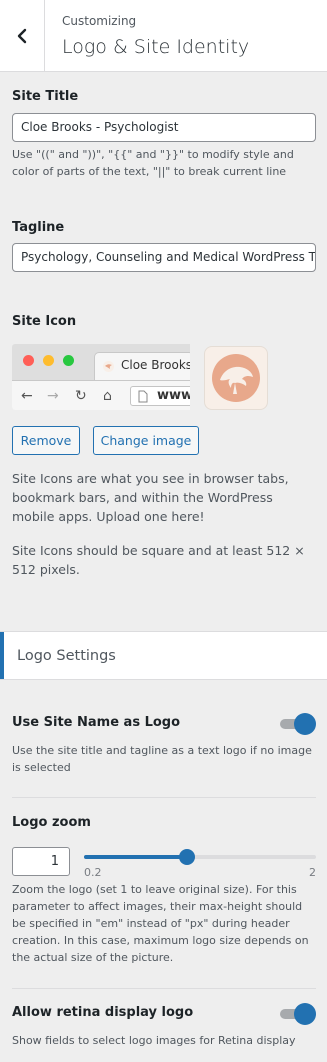  I want to click on browser-toolbar: ← → ↻ ⌂ www., so click(101, 395).